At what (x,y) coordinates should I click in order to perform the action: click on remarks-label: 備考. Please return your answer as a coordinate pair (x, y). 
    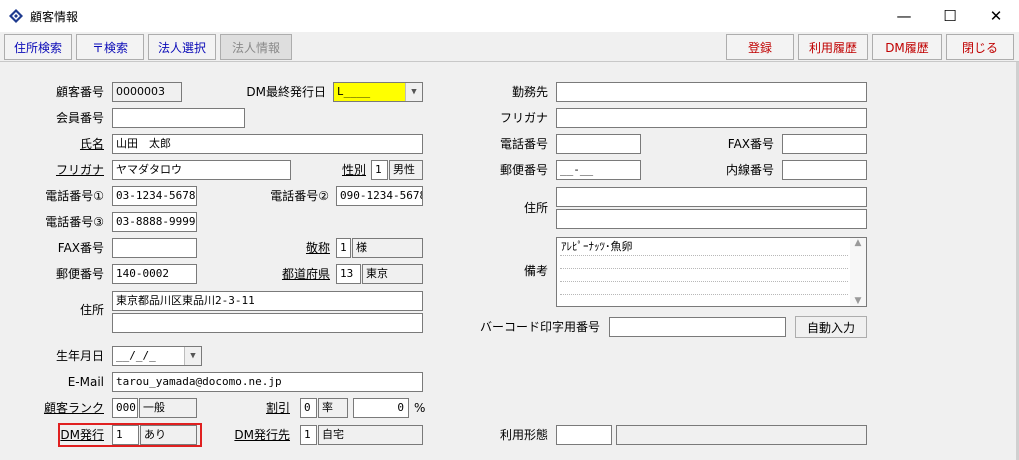
    Looking at the image, I should click on (535, 271).